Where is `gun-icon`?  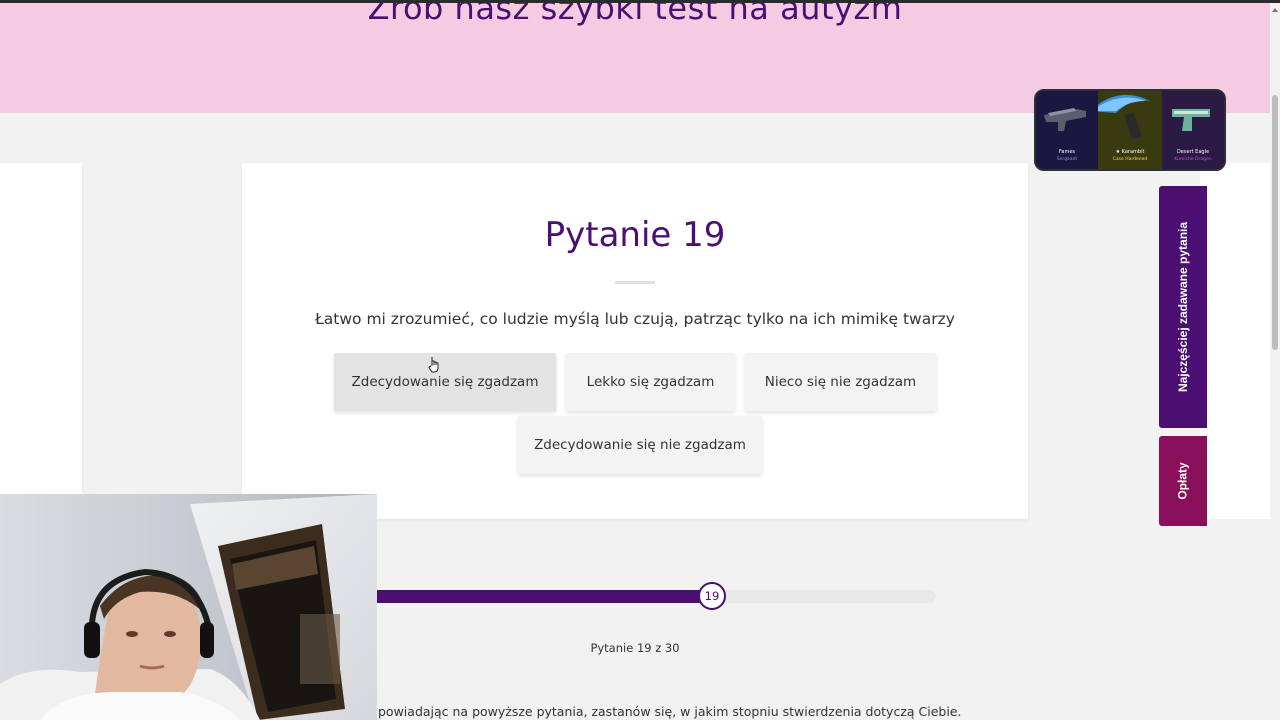 gun-icon is located at coordinates (1065, 119).